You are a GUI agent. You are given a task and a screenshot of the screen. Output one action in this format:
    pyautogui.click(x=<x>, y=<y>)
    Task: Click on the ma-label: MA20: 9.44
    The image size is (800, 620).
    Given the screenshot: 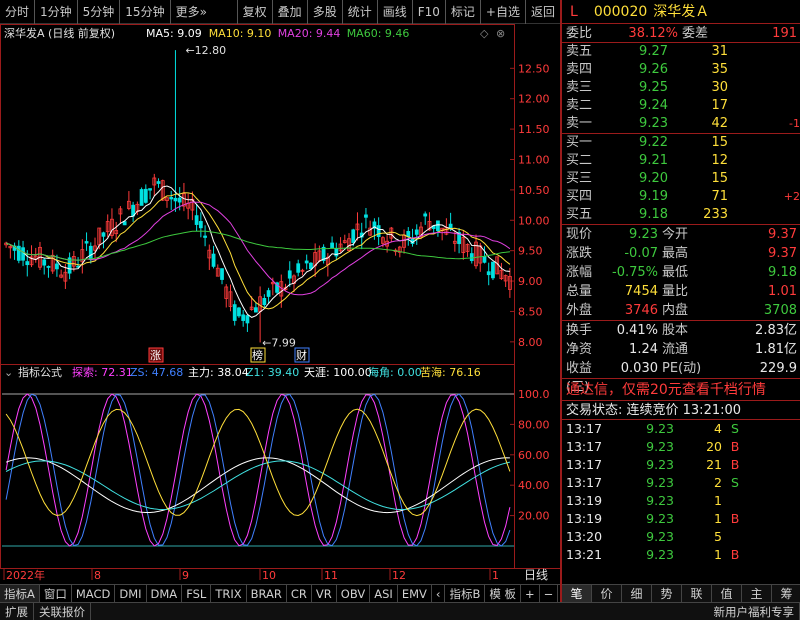 What is the action you would take?
    pyautogui.click(x=309, y=33)
    